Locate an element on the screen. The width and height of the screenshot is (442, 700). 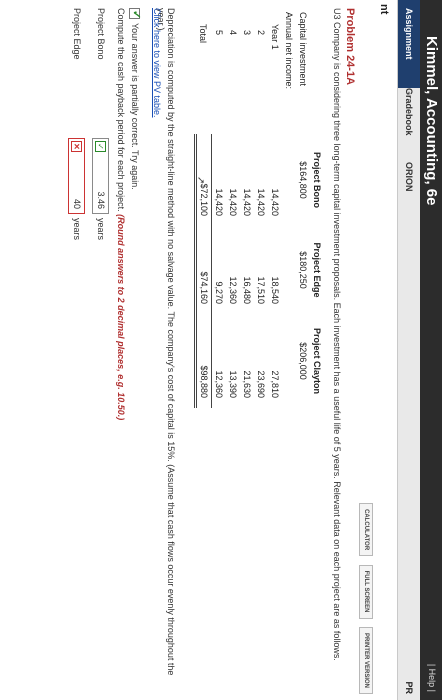
cell-value: 18,540 is located at coordinates (275, 290).